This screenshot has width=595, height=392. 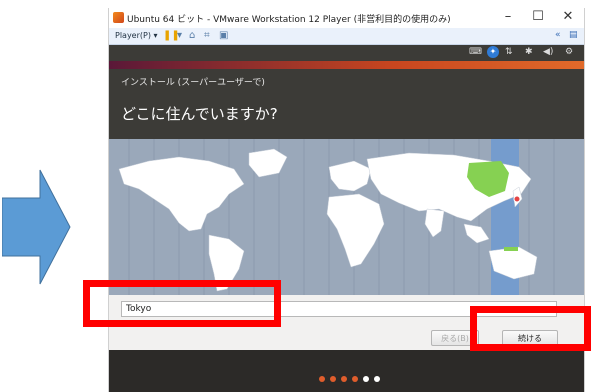 I want to click on installer-progress-bar, so click(x=346, y=371).